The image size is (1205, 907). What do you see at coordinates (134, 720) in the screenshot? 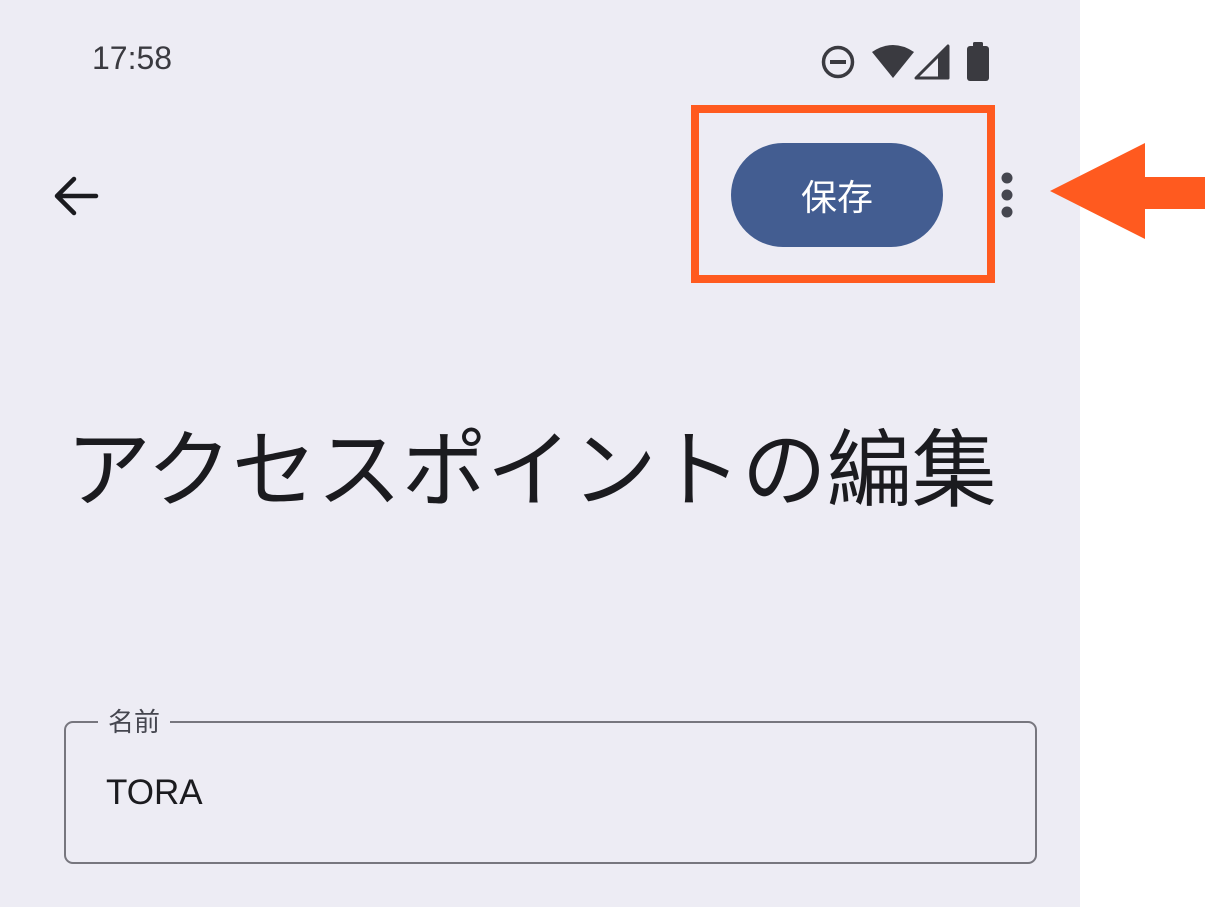
I see `name-field-label: 名前` at bounding box center [134, 720].